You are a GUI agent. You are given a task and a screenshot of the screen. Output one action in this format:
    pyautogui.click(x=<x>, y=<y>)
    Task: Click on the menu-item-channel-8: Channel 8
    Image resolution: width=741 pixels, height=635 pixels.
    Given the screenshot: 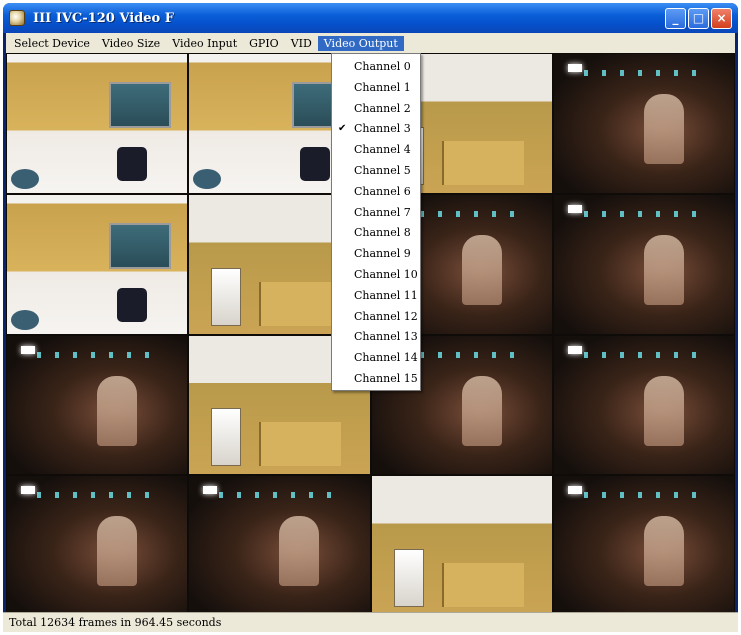 What is the action you would take?
    pyautogui.click(x=376, y=233)
    